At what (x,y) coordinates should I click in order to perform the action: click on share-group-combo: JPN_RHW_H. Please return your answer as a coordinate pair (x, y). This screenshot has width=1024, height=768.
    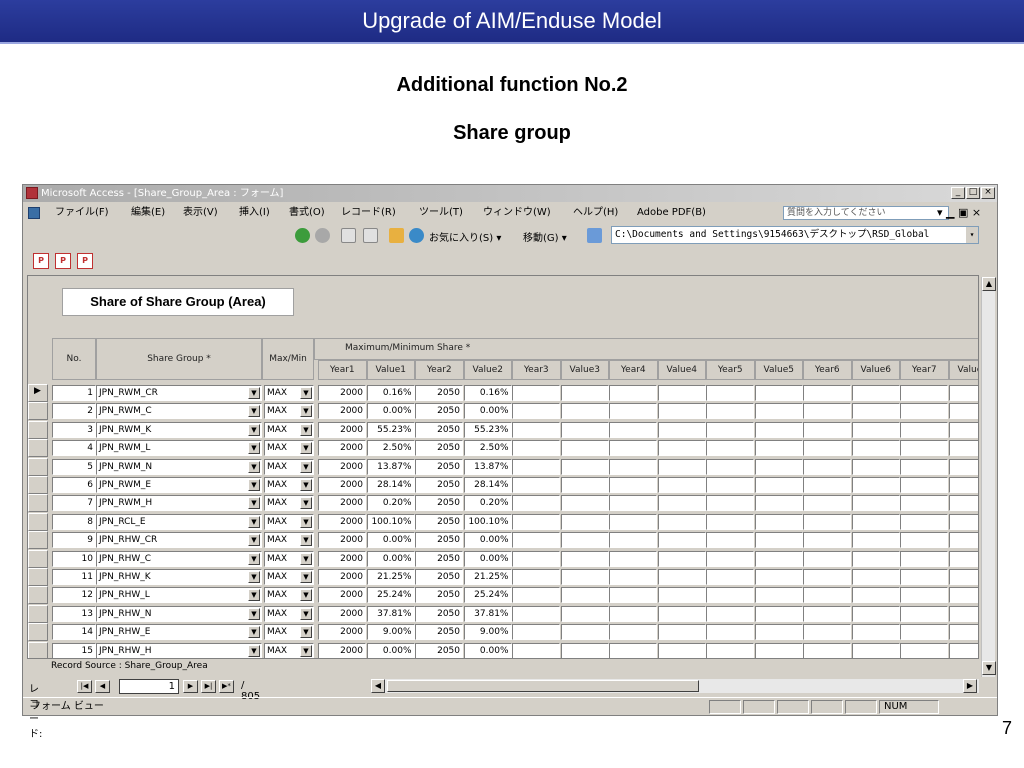
    Looking at the image, I should click on (179, 650).